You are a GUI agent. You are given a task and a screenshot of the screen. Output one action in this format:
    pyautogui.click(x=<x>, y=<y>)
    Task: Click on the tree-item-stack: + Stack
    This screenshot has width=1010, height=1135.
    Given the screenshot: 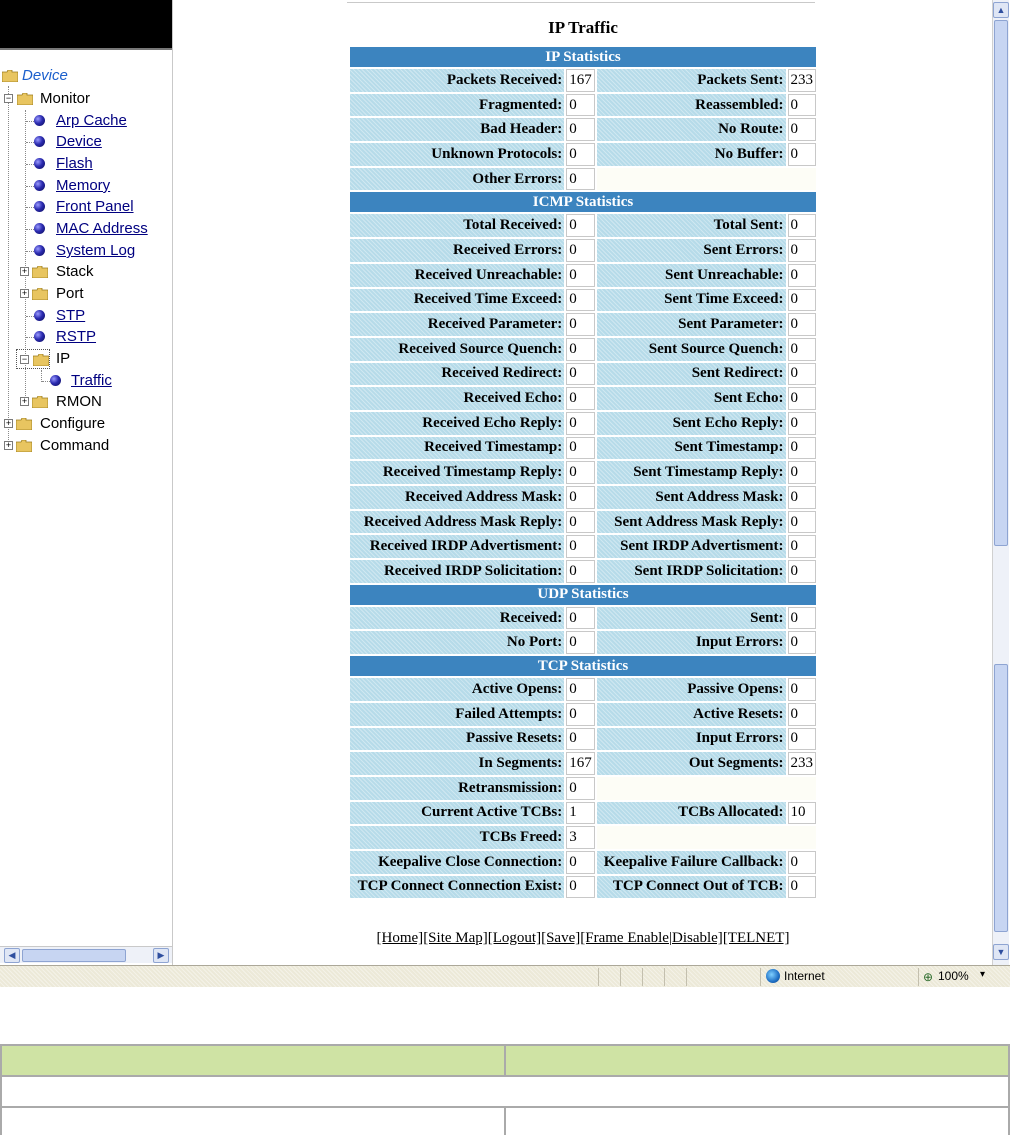 What is the action you would take?
    pyautogui.click(x=96, y=272)
    